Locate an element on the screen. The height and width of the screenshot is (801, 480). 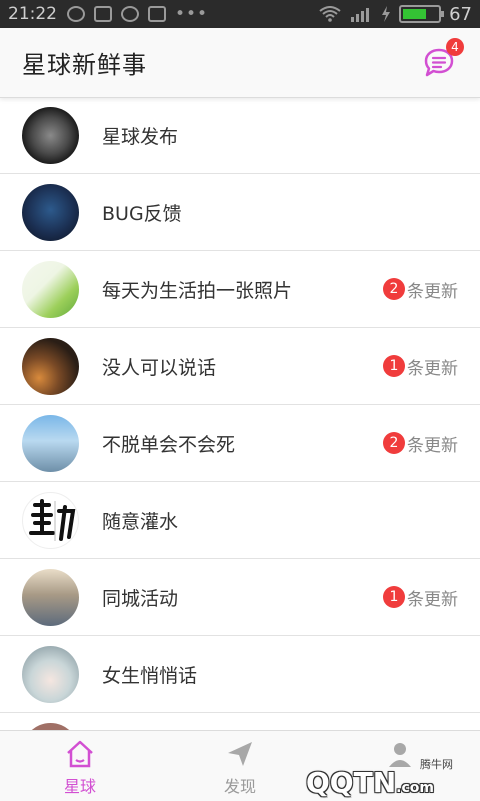
hacker-avatar is located at coordinates (50, 212).